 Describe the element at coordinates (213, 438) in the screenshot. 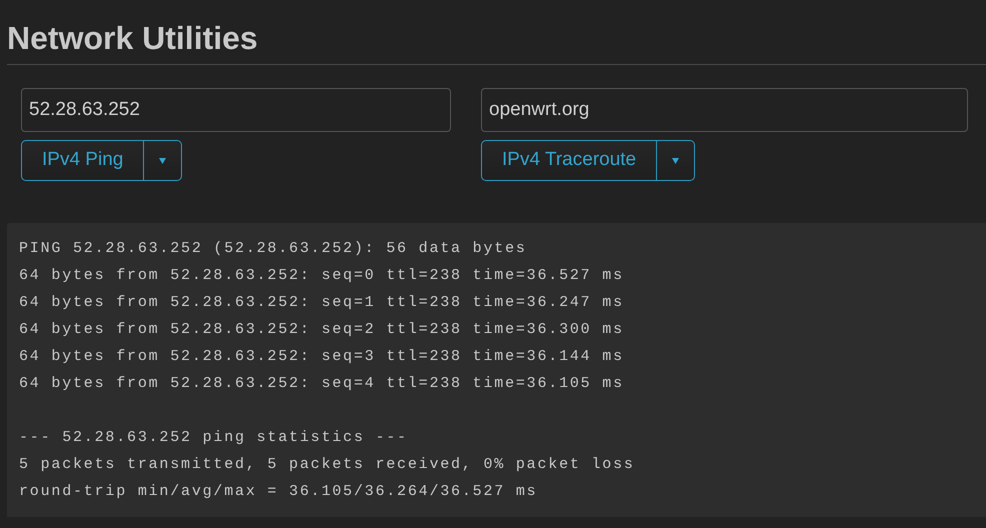

I see `output-line: --- 52.28.63.252 ping statistics ---` at that location.